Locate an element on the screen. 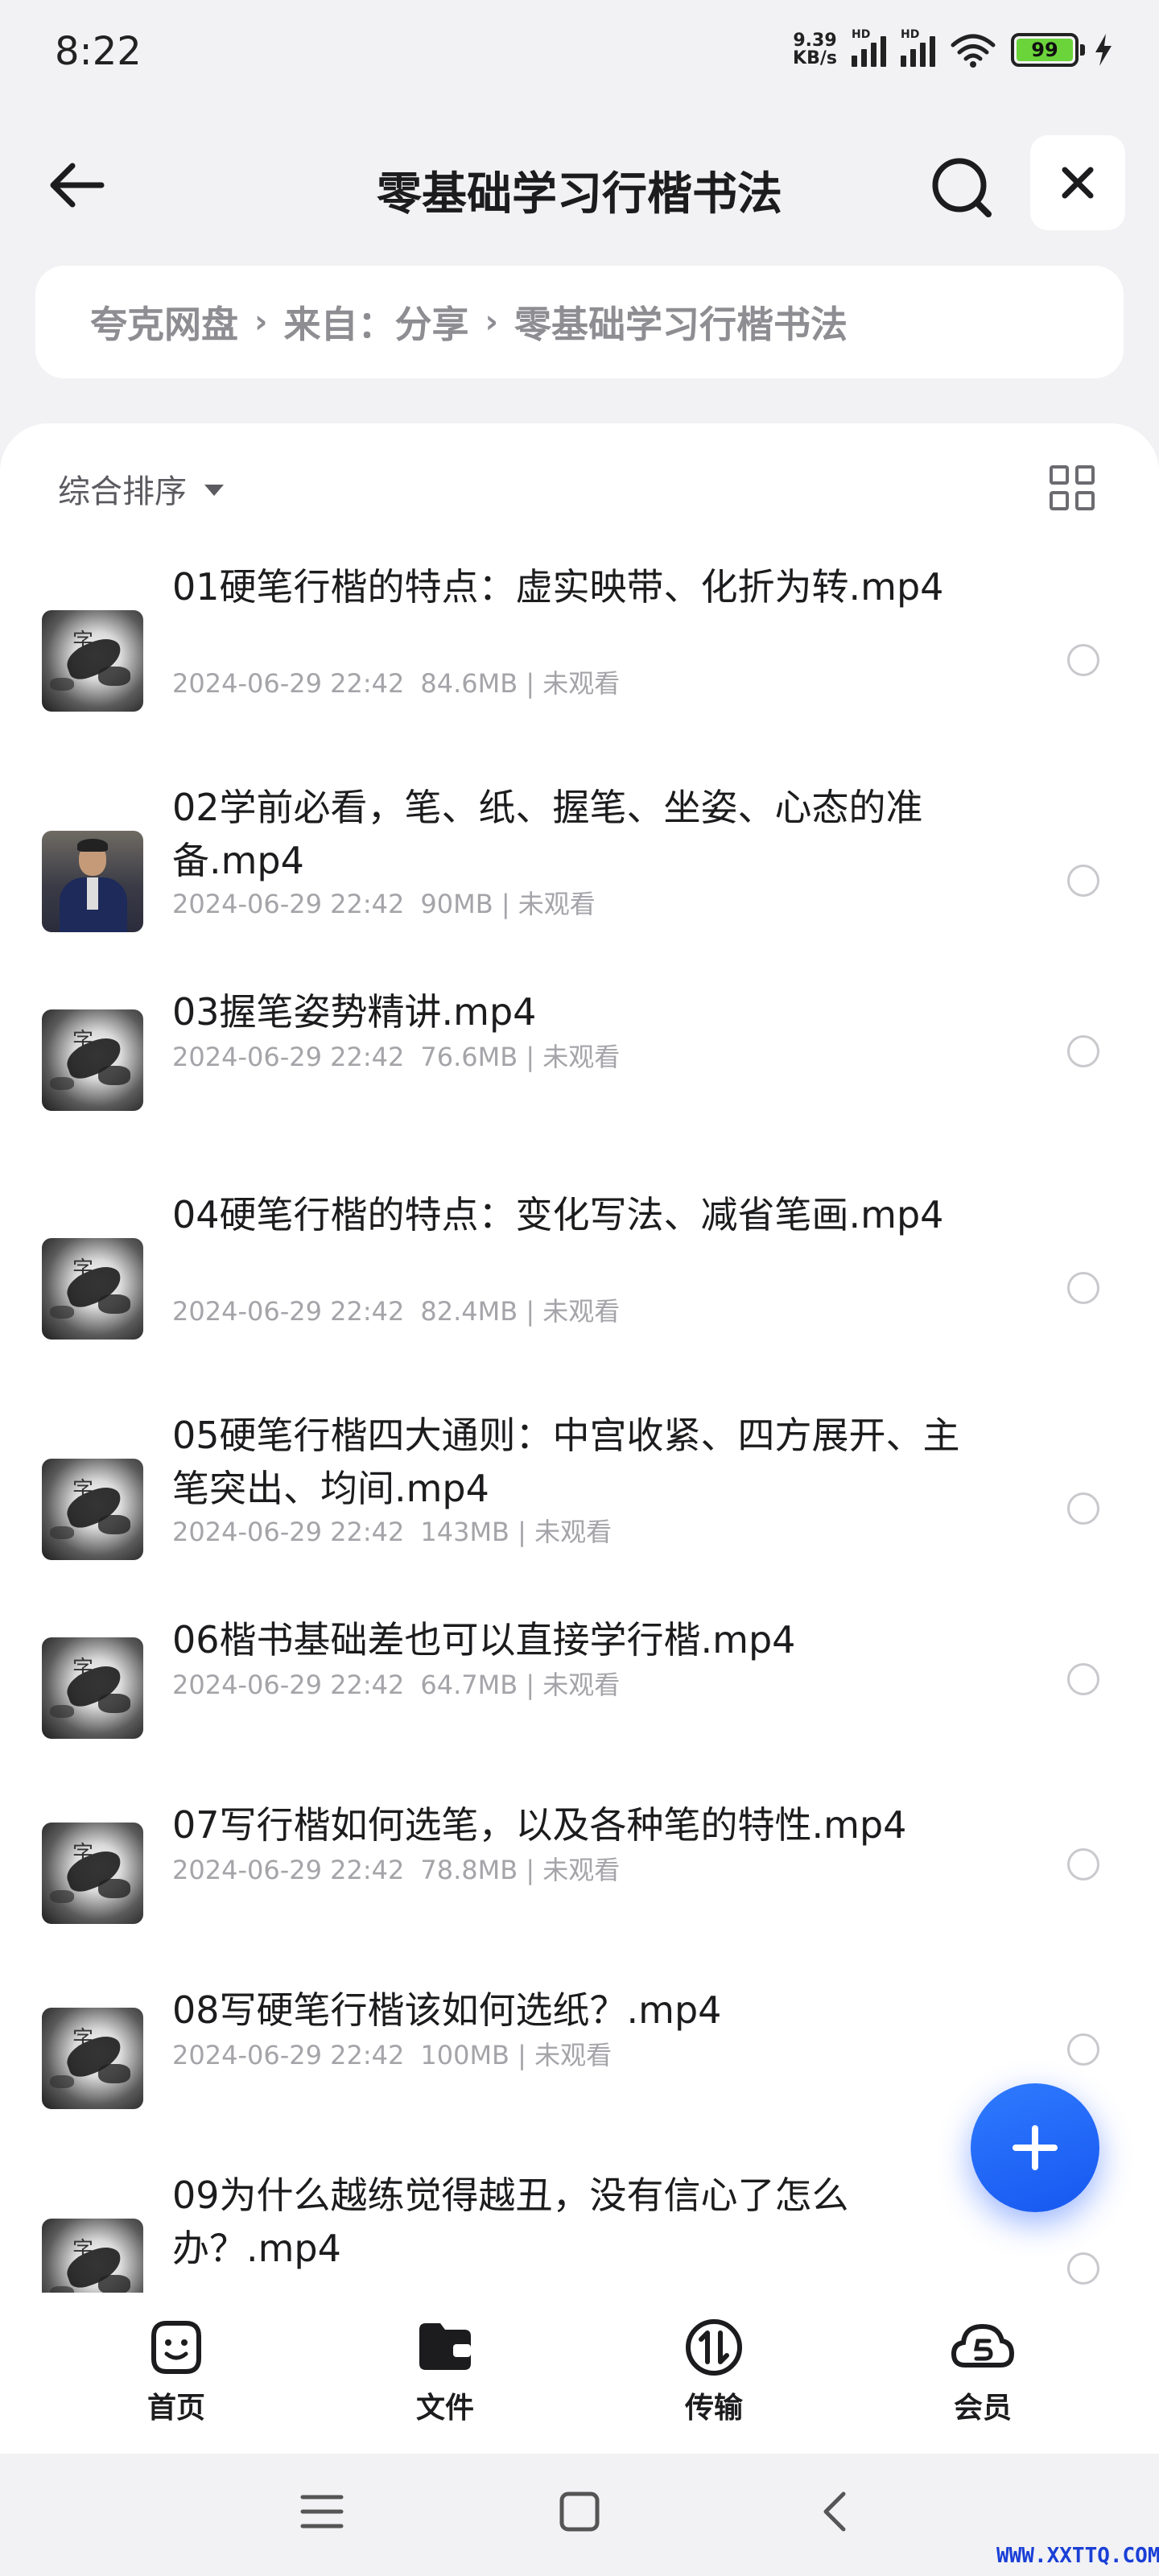 This screenshot has height=2576, width=1159. status-indicators: 9.39 KB/s HD HD 99 is located at coordinates (953, 48).